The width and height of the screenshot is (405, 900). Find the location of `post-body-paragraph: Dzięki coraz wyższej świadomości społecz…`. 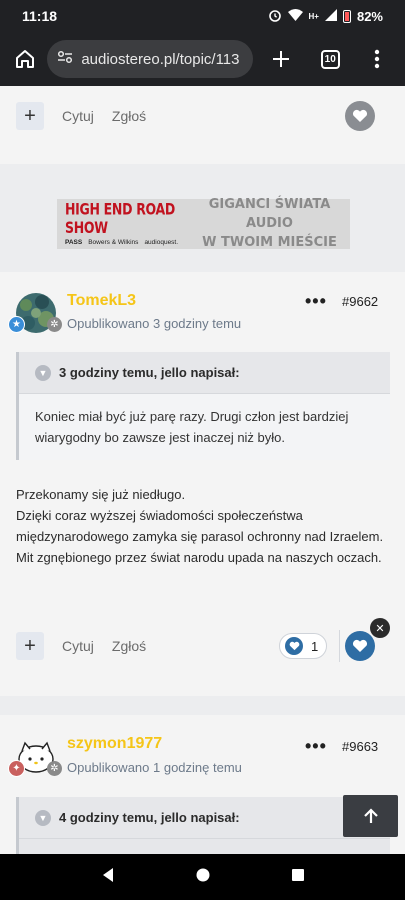

post-body-paragraph: Dzięki coraz wyższej świadomości społecz… is located at coordinates (200, 536).